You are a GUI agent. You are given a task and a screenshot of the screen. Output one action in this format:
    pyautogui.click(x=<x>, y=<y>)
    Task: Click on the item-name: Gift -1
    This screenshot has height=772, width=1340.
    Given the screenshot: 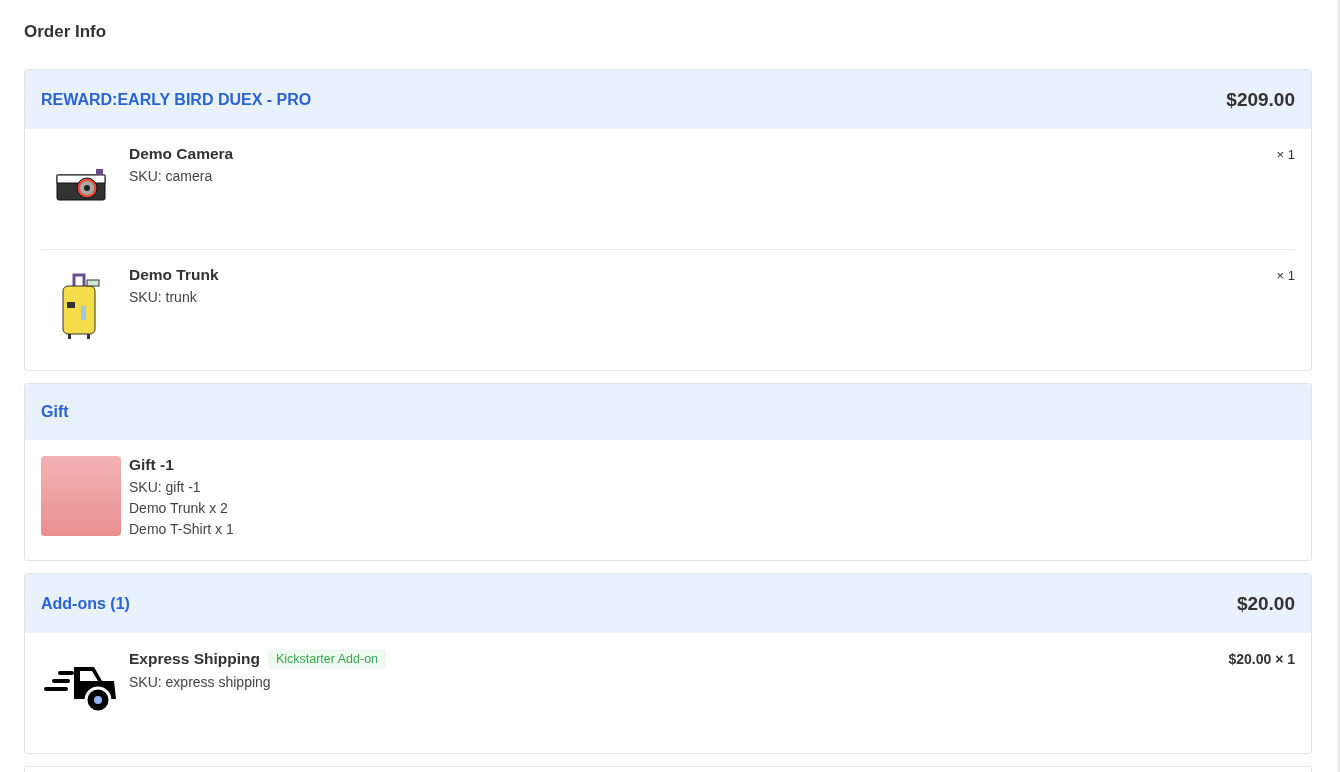 What is the action you would take?
    pyautogui.click(x=151, y=465)
    